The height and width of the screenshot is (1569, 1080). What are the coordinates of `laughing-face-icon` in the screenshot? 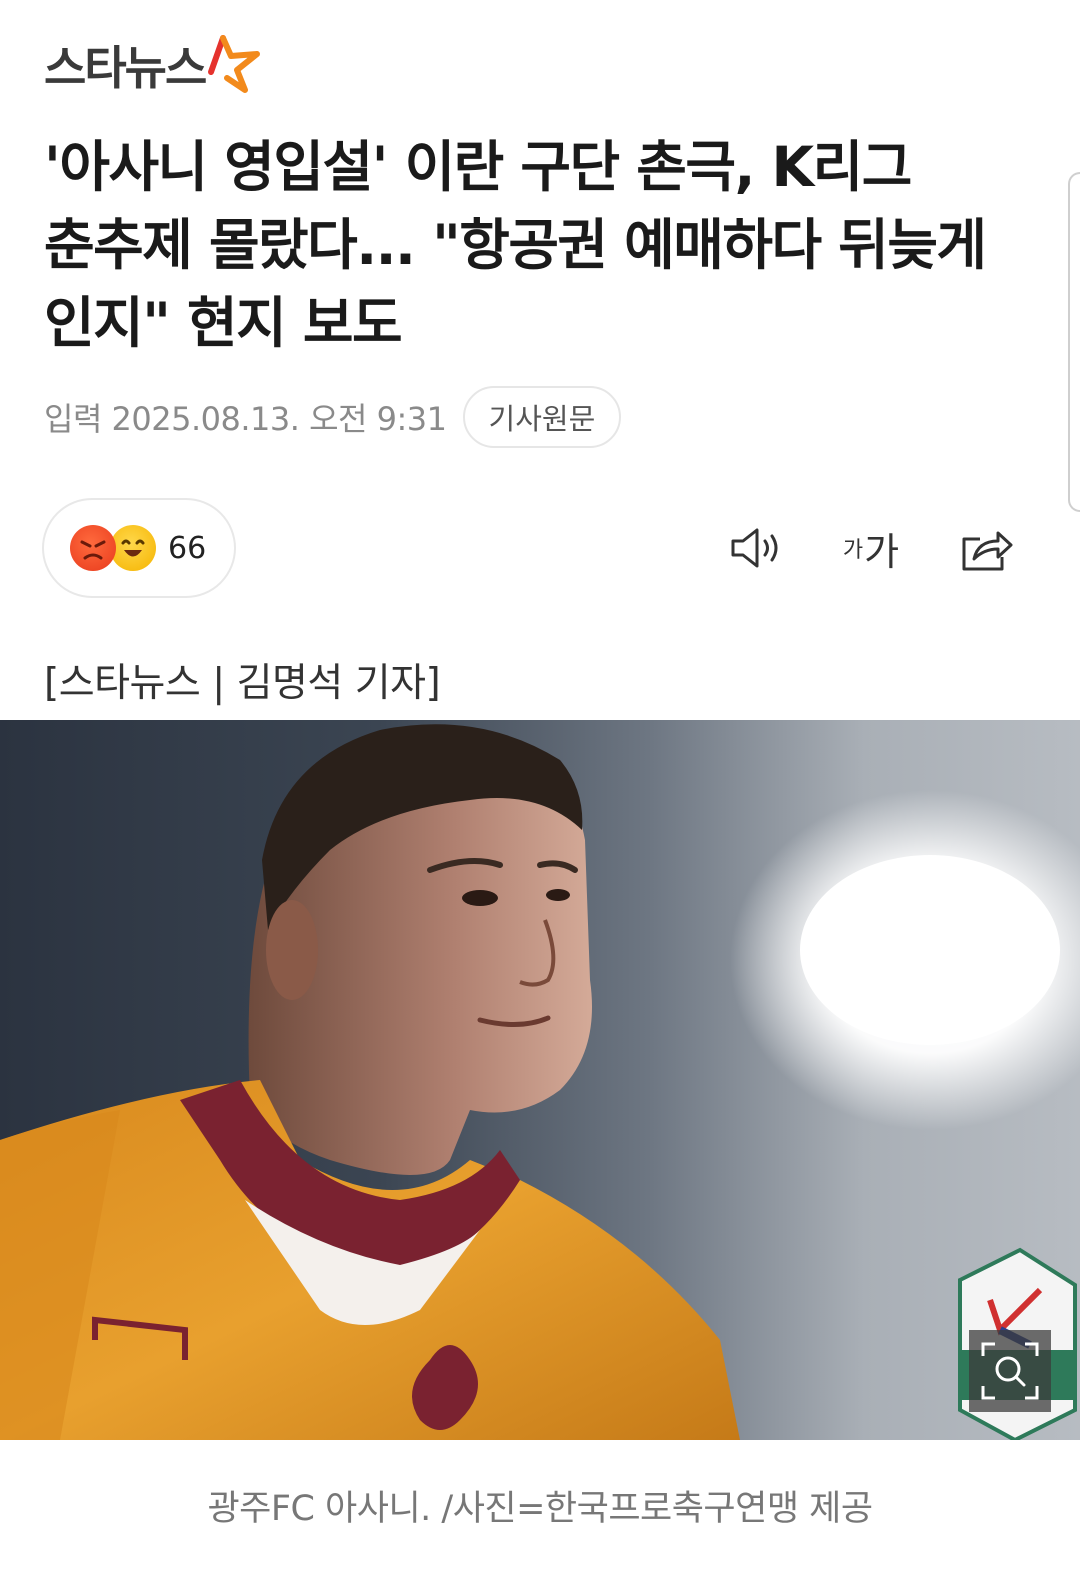 It's located at (133, 548).